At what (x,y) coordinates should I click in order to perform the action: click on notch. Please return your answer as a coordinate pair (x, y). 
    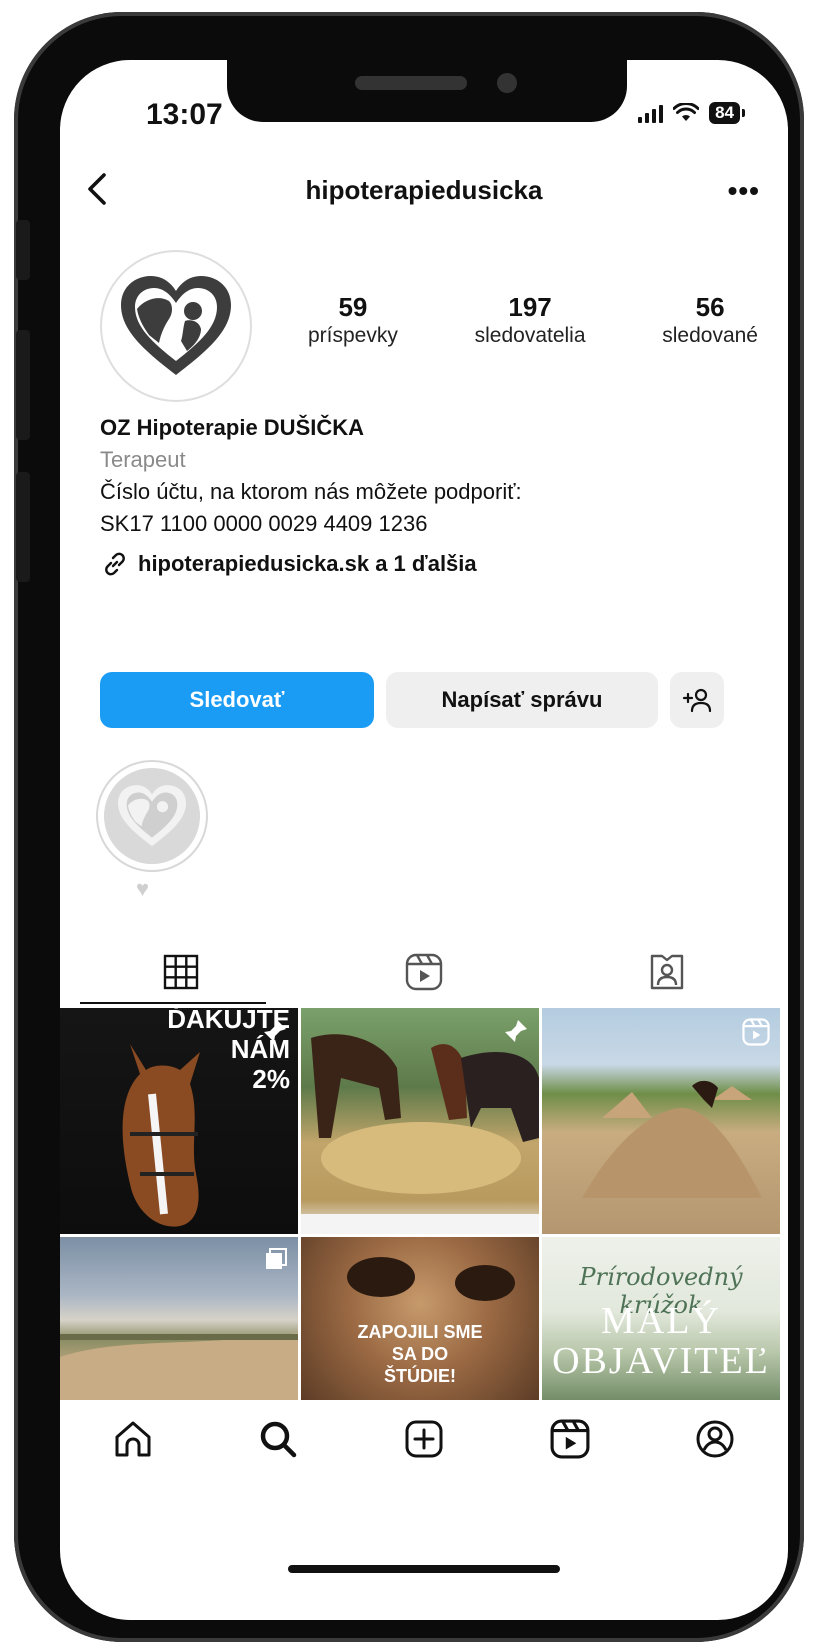
    Looking at the image, I should click on (427, 91).